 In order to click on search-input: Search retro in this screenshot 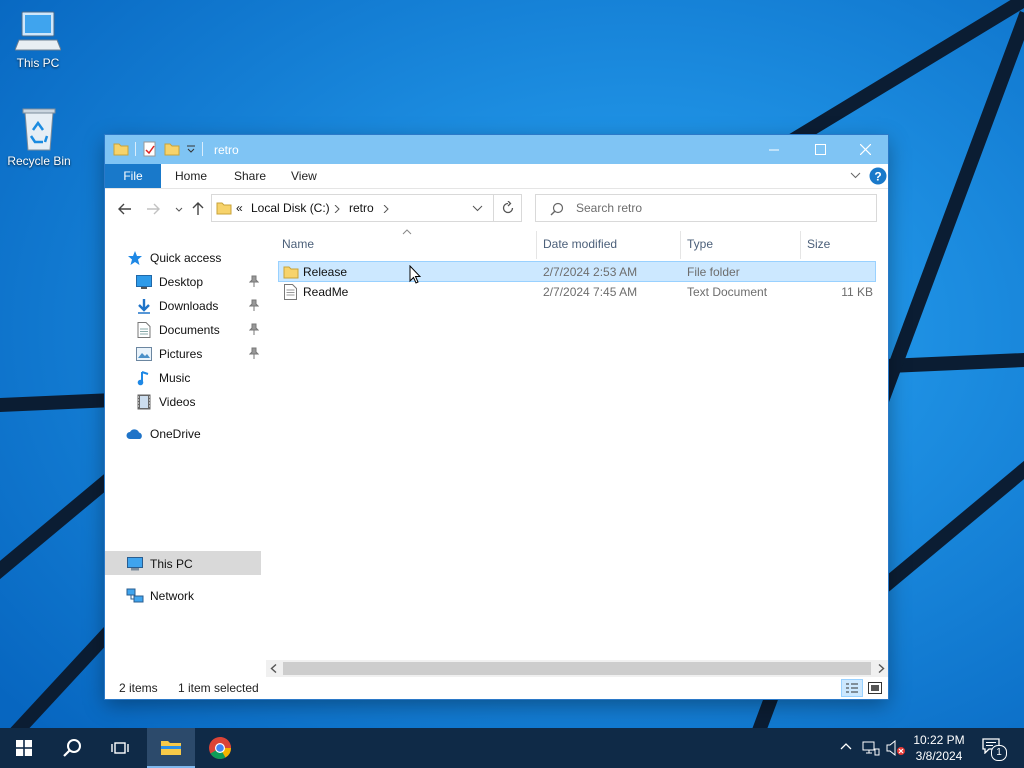, I will do `click(706, 208)`.